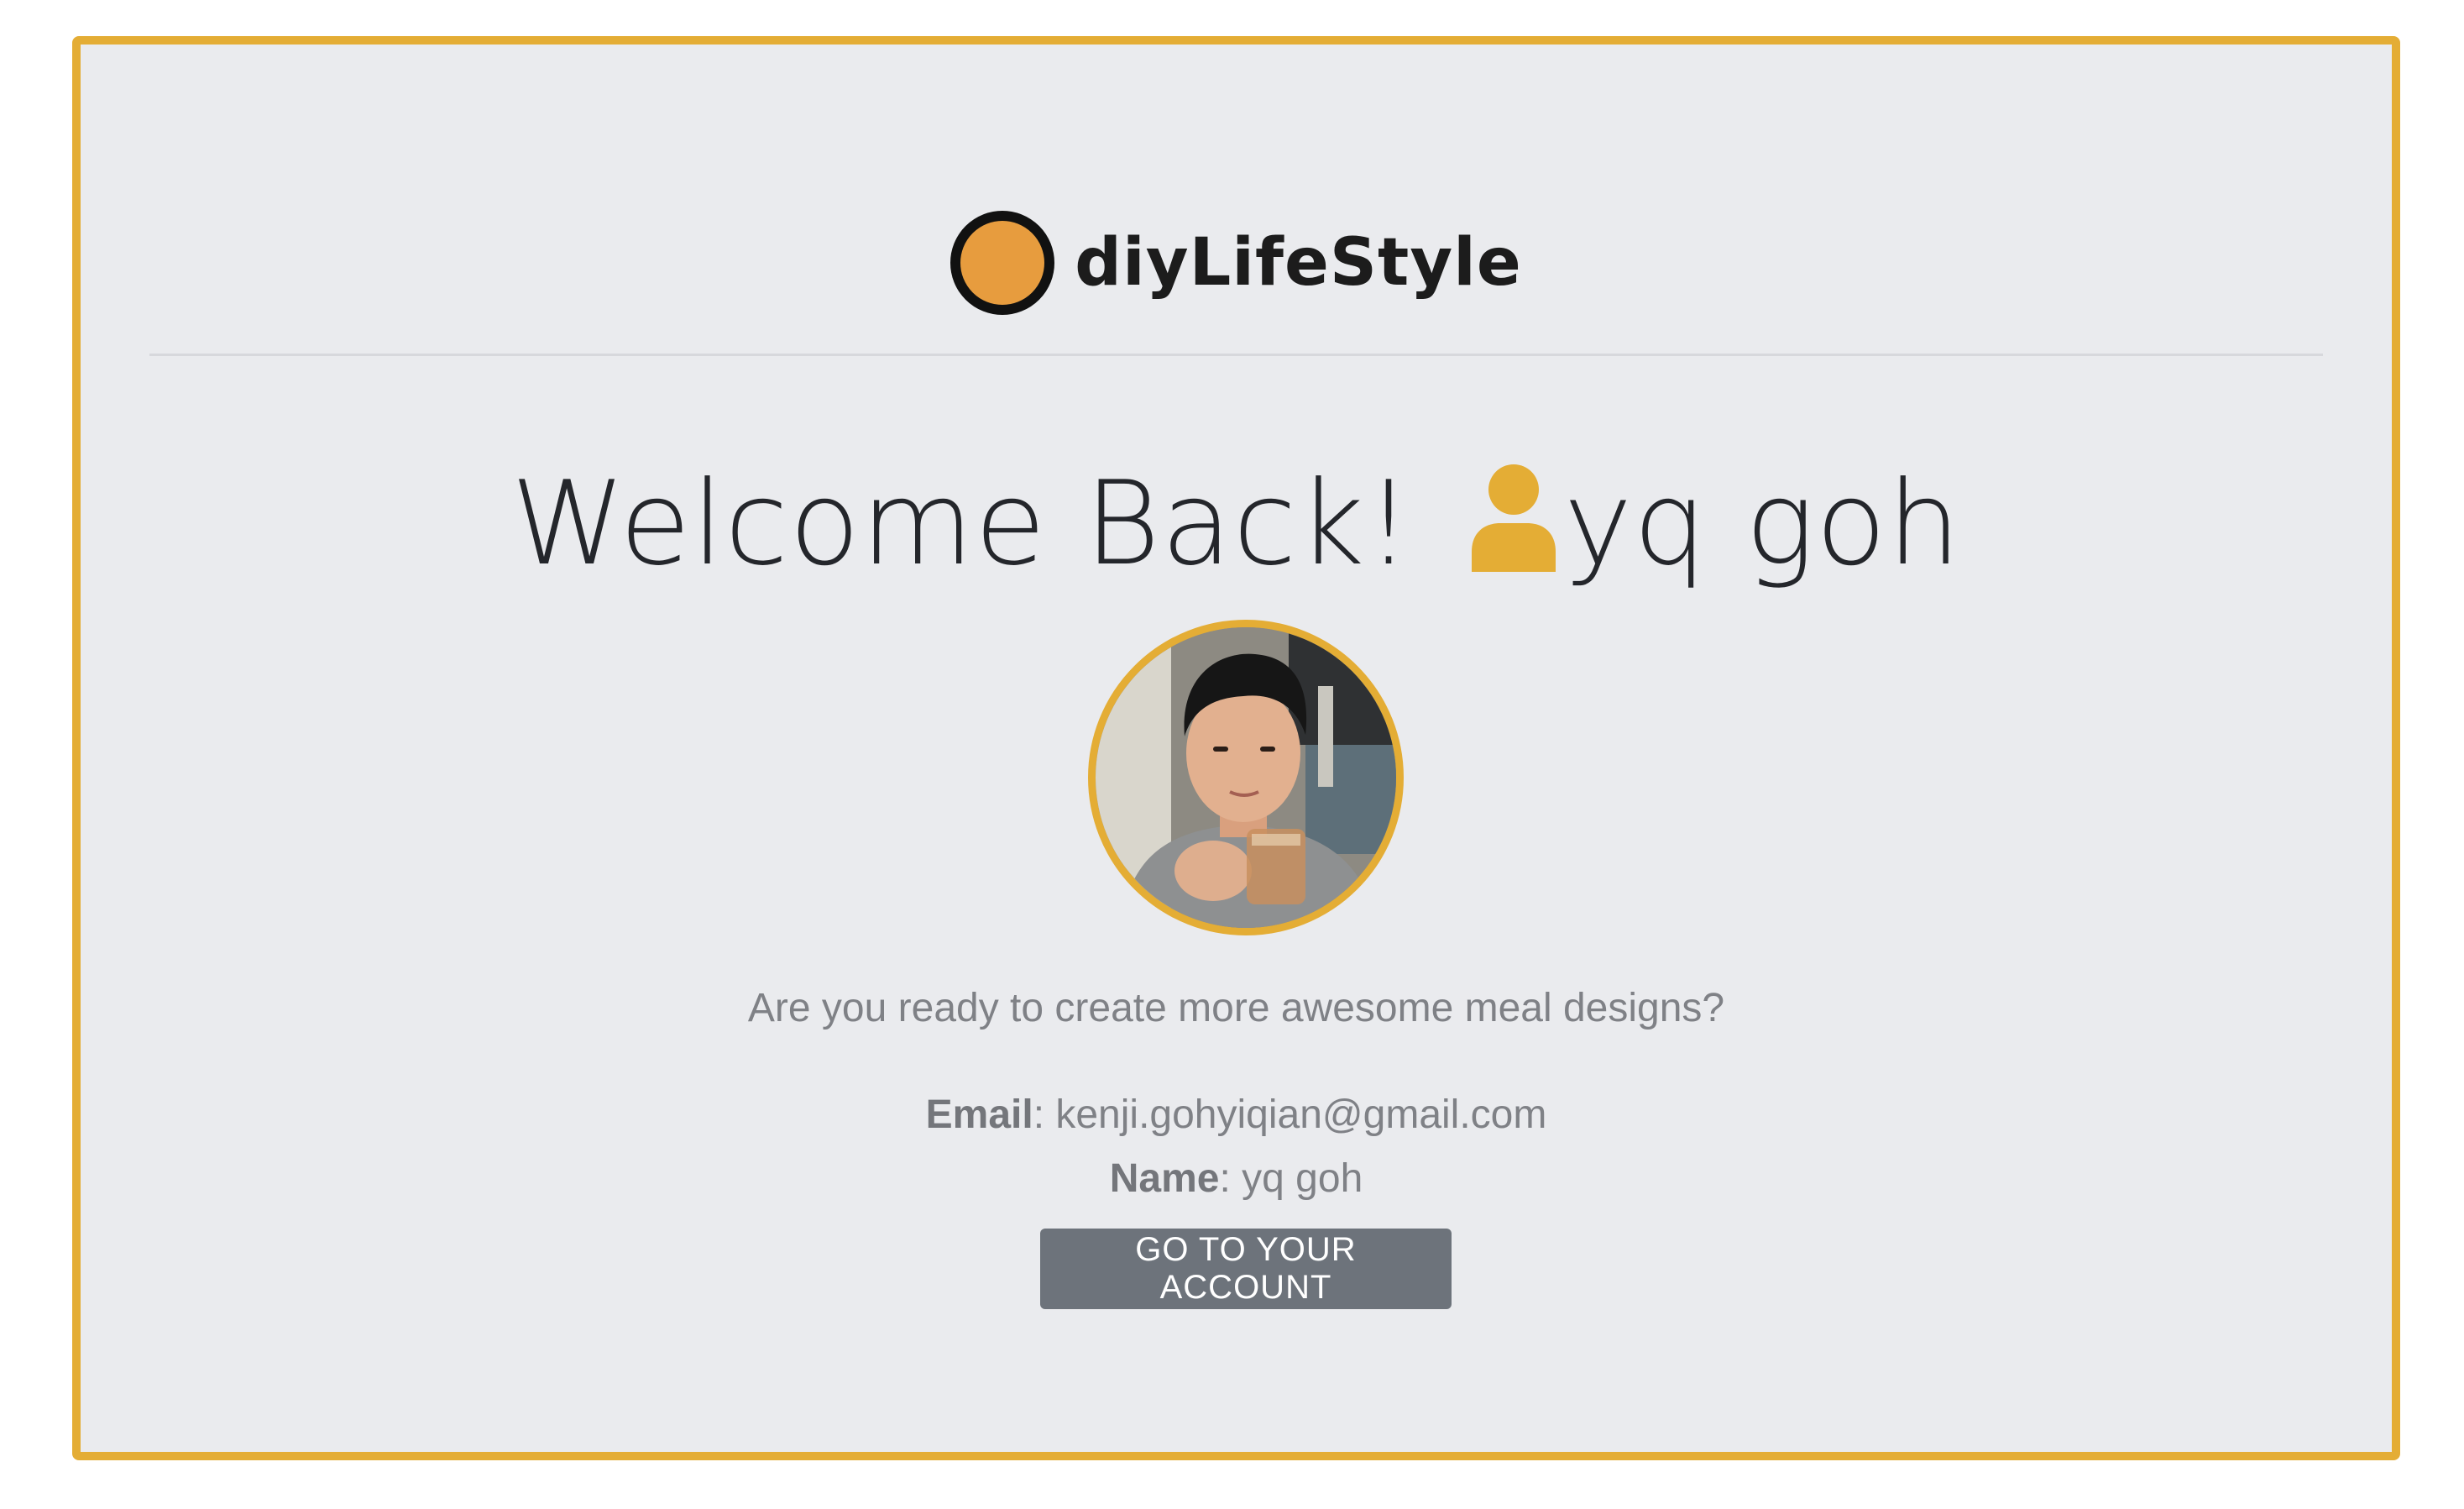 This screenshot has width=2464, height=1509. Describe the element at coordinates (1002, 263) in the screenshot. I see `circle-logo-icon` at that location.